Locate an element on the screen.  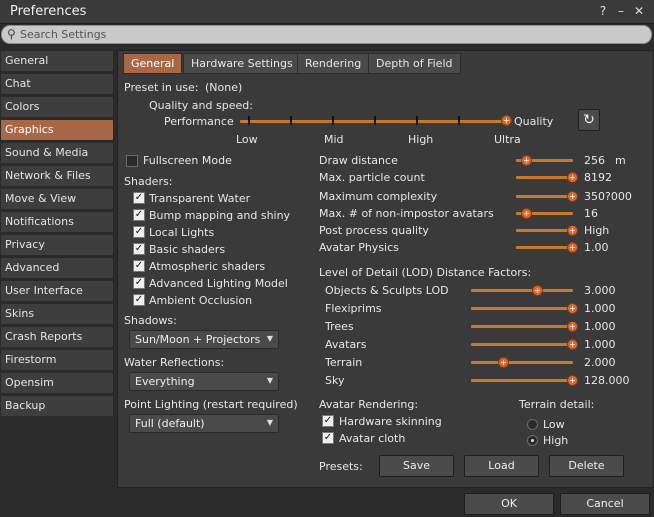
avatar-physics-label: Avatar Physics is located at coordinates (359, 247).